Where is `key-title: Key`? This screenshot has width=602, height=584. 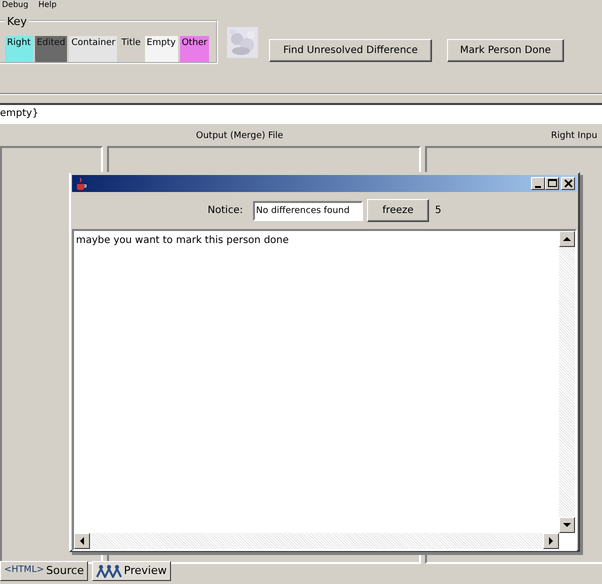 key-title: Key is located at coordinates (17, 22).